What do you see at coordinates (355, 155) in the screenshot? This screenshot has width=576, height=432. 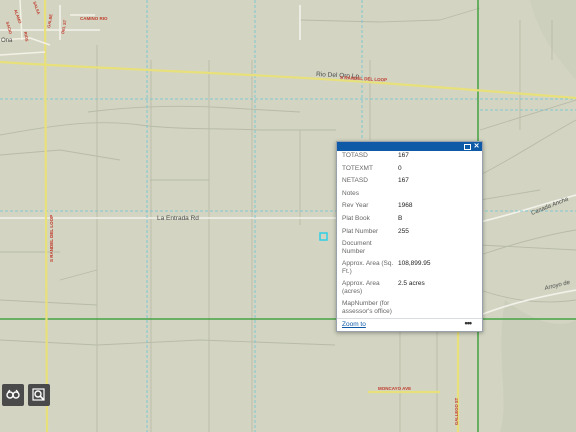 I see `field-name: TOTASD` at bounding box center [355, 155].